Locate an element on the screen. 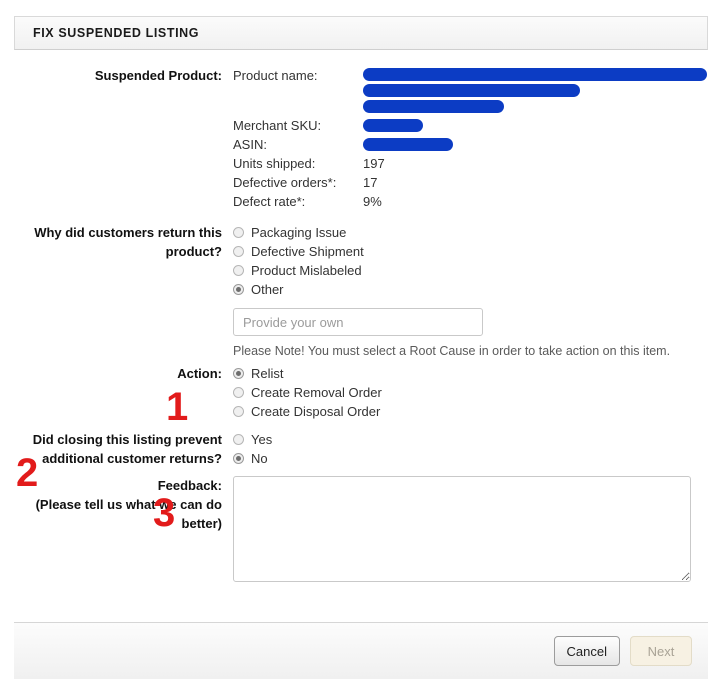 This screenshot has height=679, width=722. card-footer: Cancel Next is located at coordinates (361, 650).